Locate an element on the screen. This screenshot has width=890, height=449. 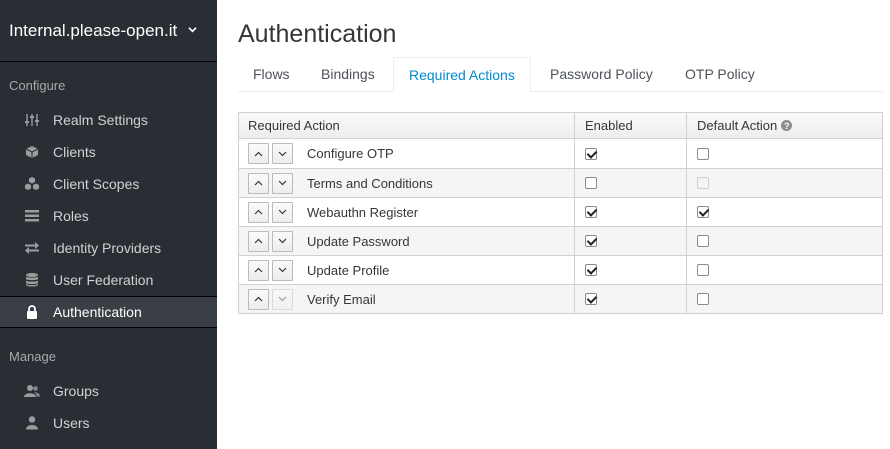
sidebar-item-label: Identity Providers is located at coordinates (107, 248).